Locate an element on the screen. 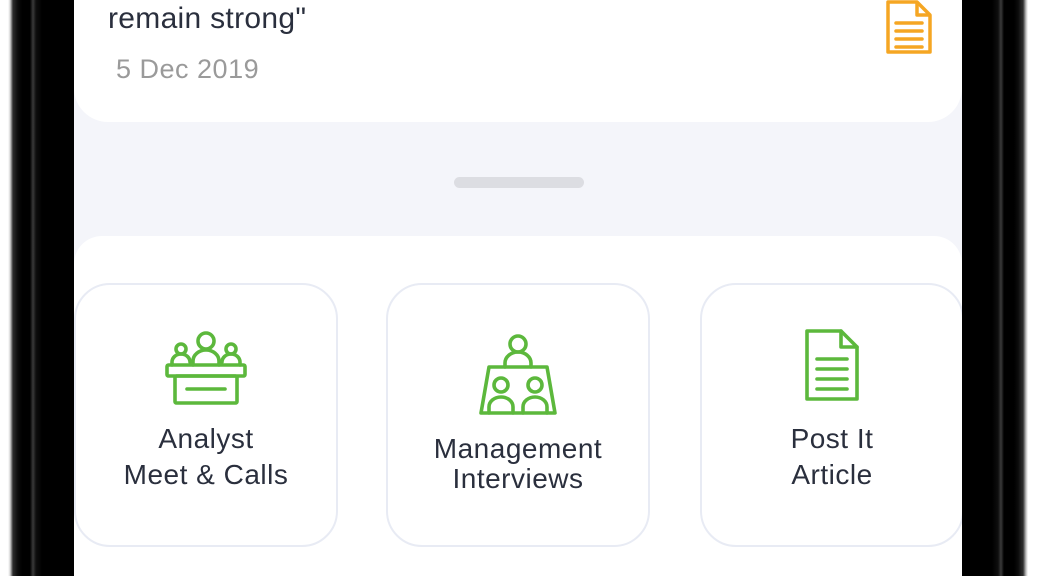 The height and width of the screenshot is (576, 1038). analyst-meet-calls-button: Analyst Meet & Calls is located at coordinates (206, 415).